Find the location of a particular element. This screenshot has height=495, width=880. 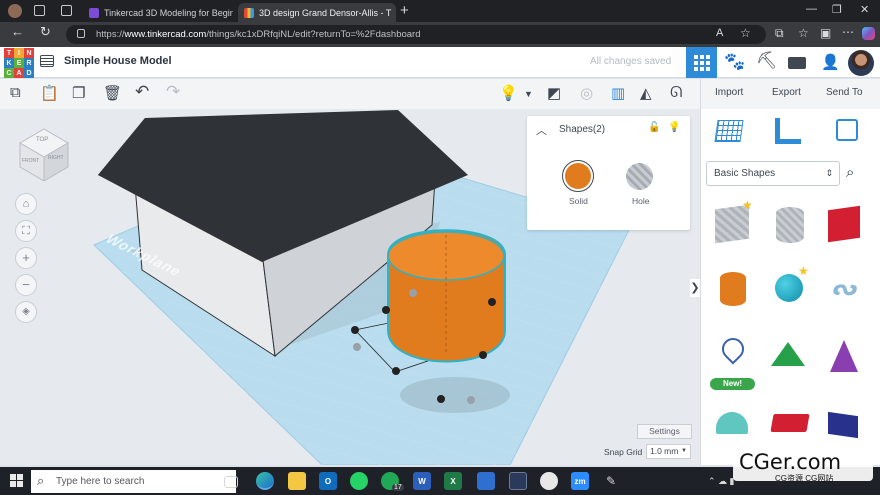

ruler-tool-icon is located at coordinates (788, 131).